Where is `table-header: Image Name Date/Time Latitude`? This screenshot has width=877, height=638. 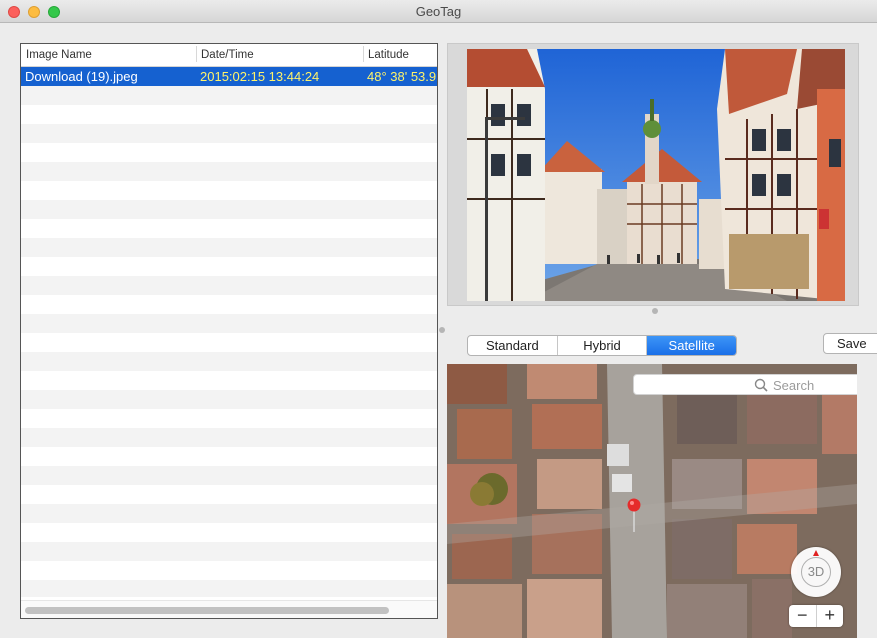
table-header: Image Name Date/Time Latitude is located at coordinates (229, 55).